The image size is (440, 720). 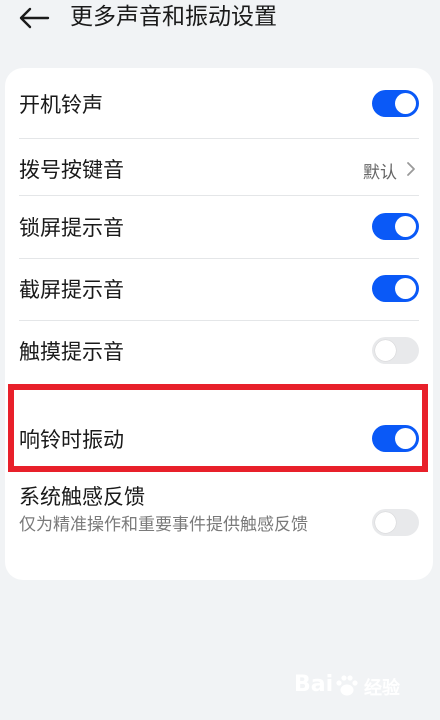 What do you see at coordinates (219, 170) in the screenshot?
I see `setting-row-dial-tone: 拨号按键音 默认` at bounding box center [219, 170].